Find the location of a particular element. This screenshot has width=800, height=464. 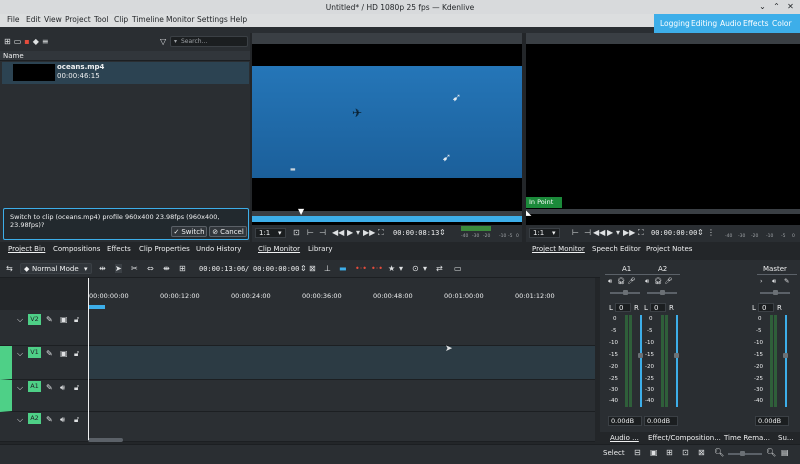

maximize-icon: ⌃ is located at coordinates (776, 6).